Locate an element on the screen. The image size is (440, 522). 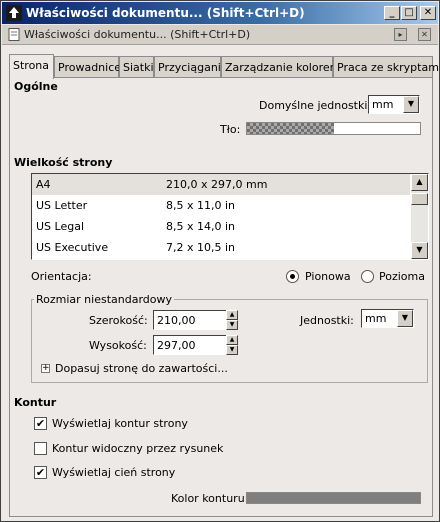
border-color-label: Kolor konturu: is located at coordinates (210, 498).